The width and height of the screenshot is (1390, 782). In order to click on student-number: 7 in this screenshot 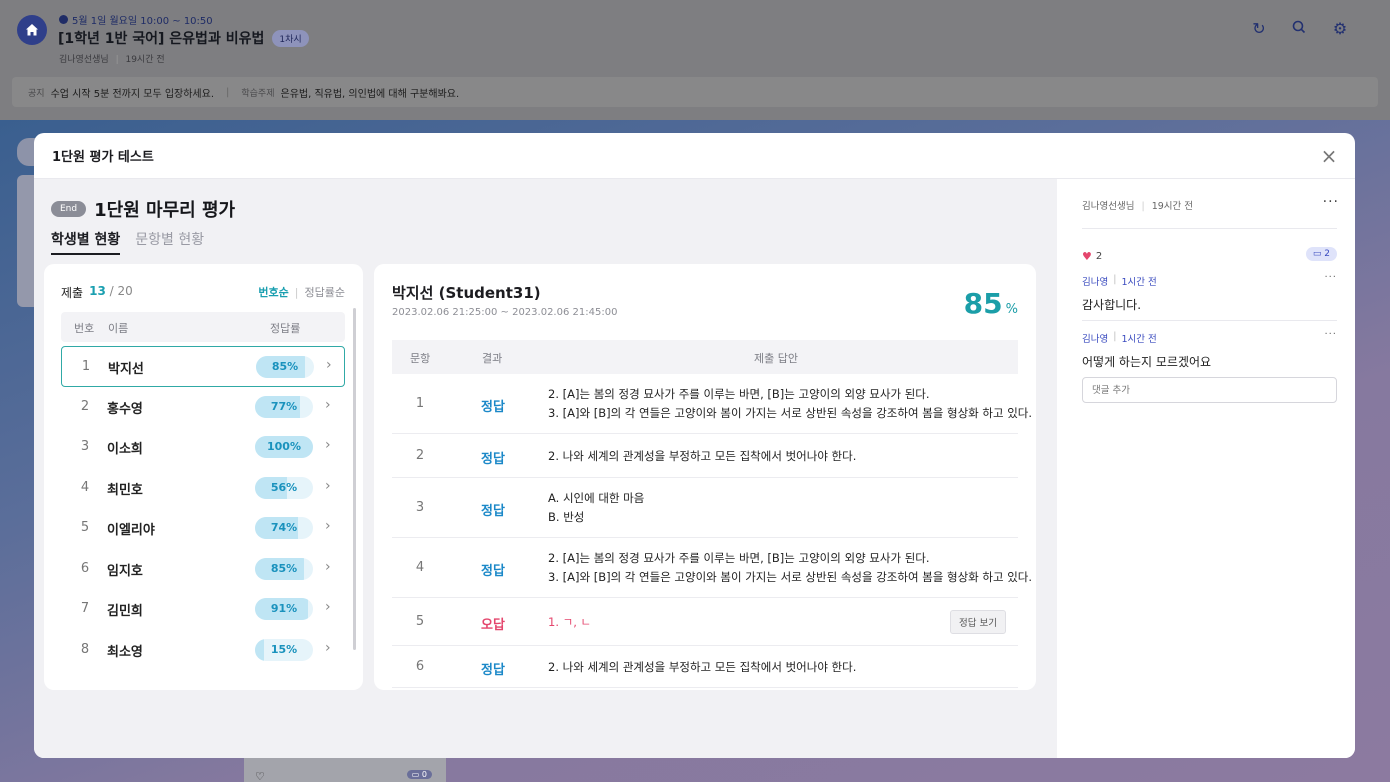, I will do `click(85, 608)`.